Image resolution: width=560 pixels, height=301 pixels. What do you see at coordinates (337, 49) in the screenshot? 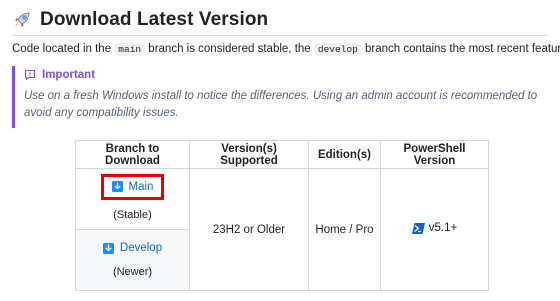
I see `develop-branch-code: develop` at bounding box center [337, 49].